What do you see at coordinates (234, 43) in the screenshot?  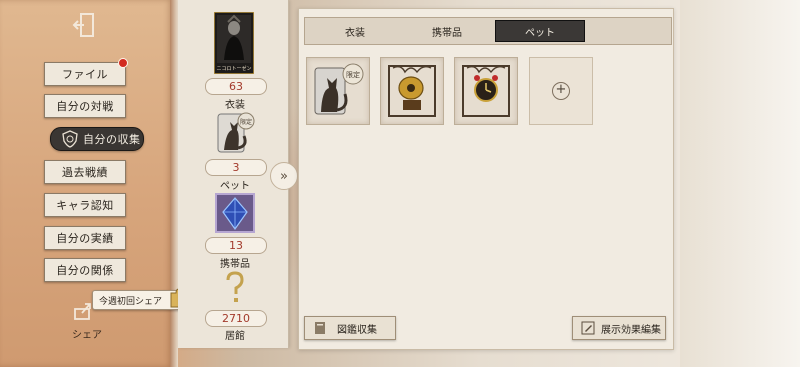 I see `costume-card-image: ニコロトーゼン` at bounding box center [234, 43].